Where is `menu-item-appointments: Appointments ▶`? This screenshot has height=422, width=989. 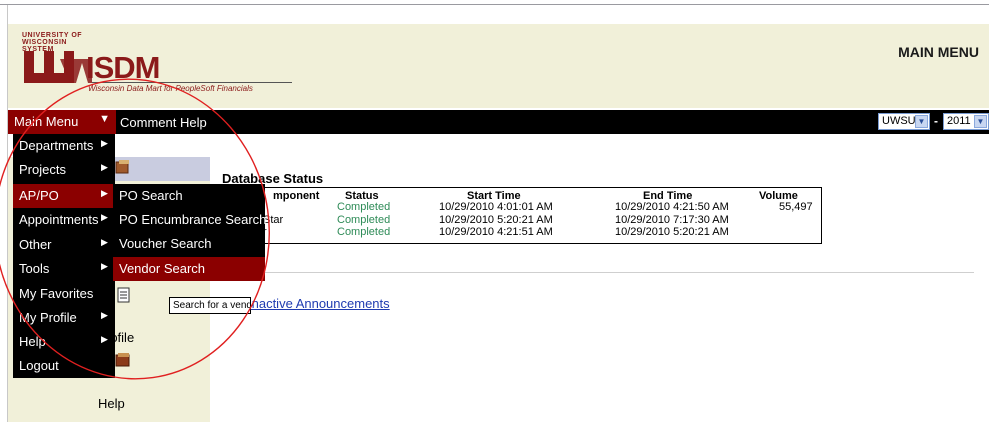 menu-item-appointments: Appointments ▶ is located at coordinates (64, 220).